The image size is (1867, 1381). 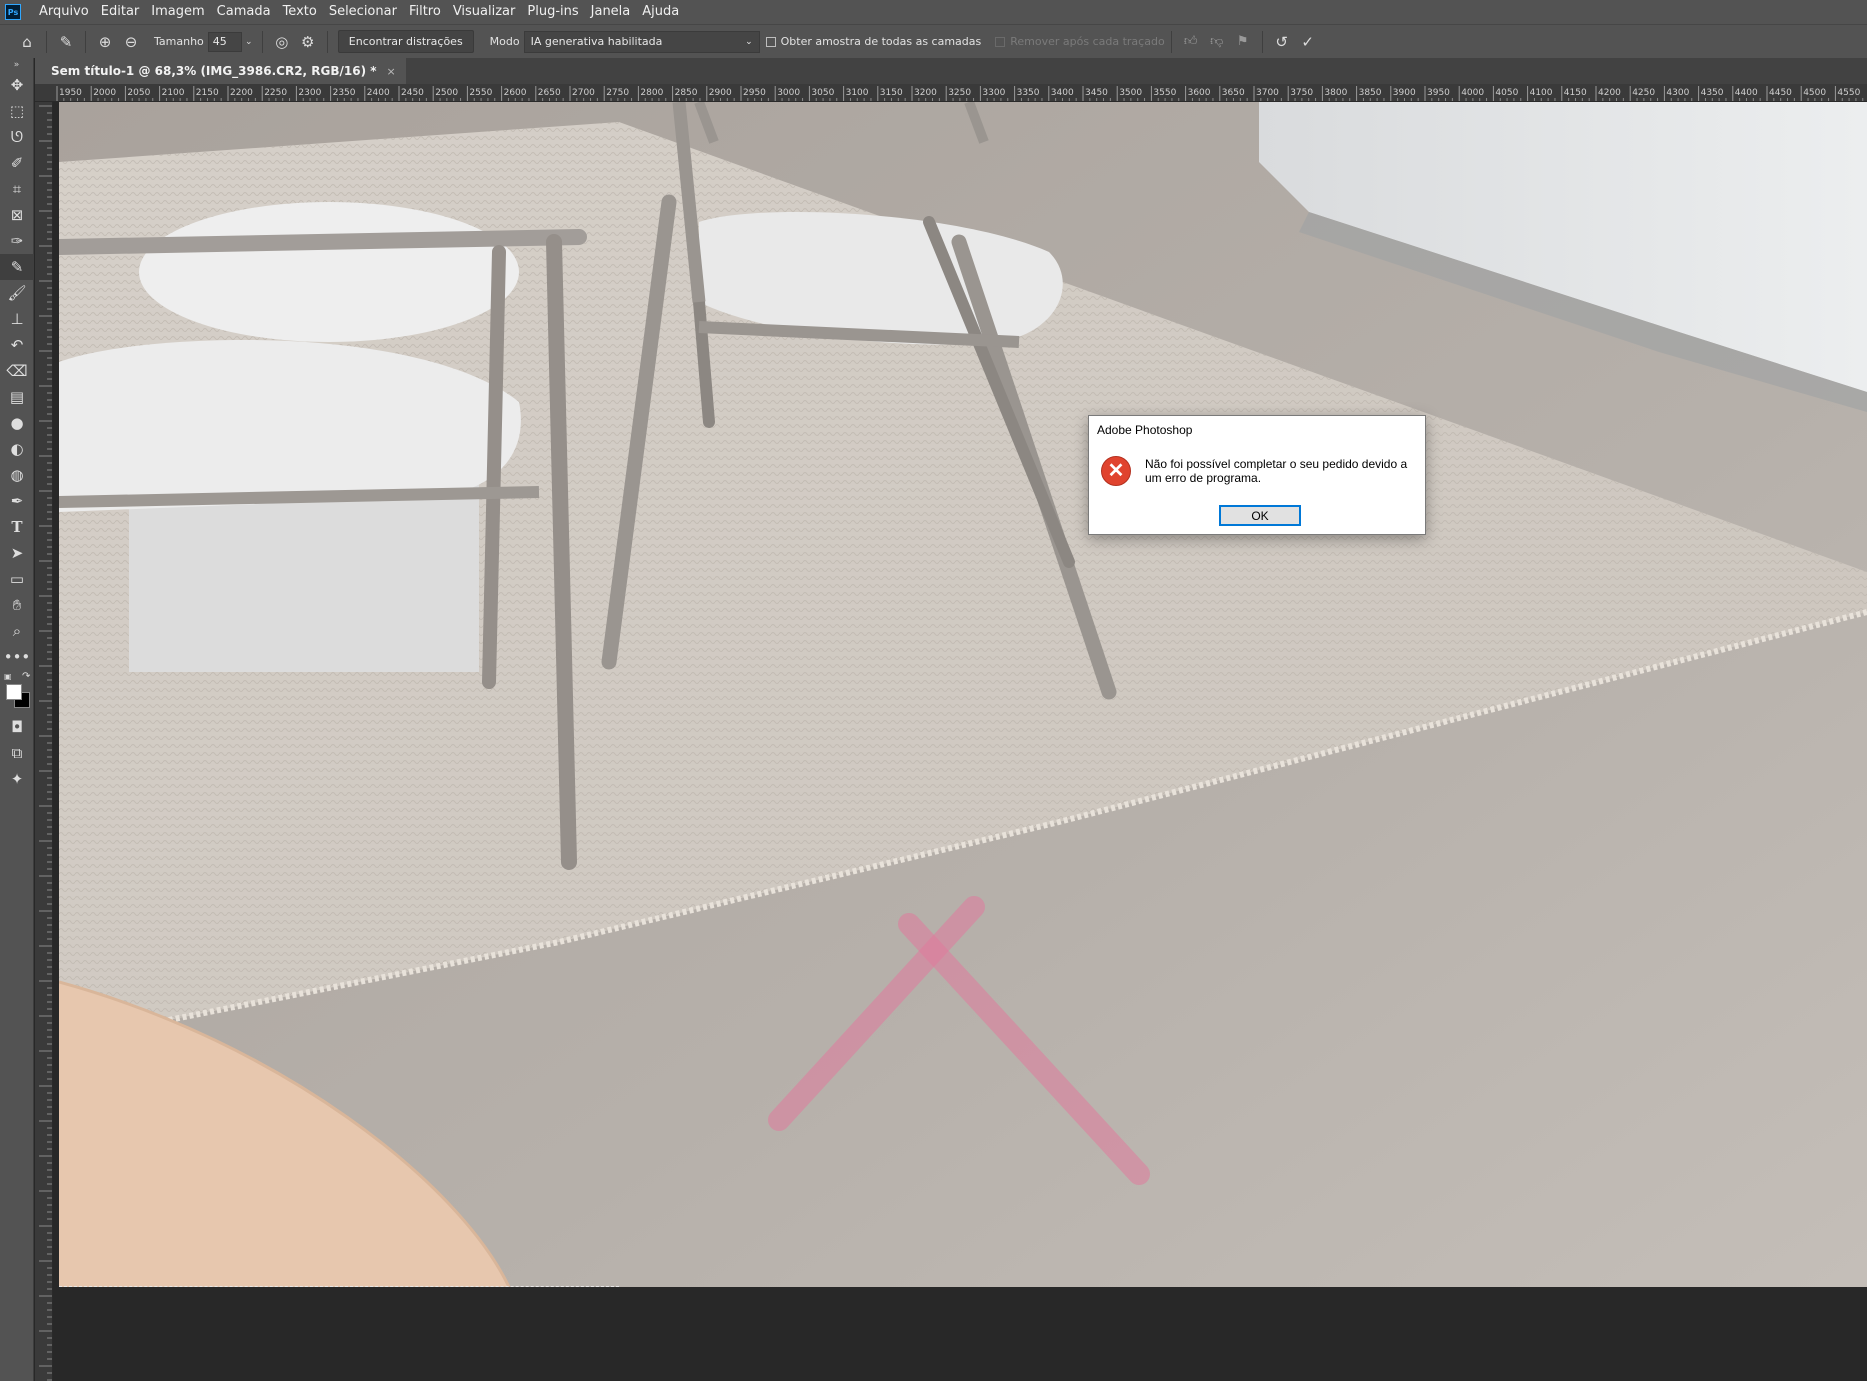 What do you see at coordinates (17, 605) in the screenshot?
I see `hand-tool-icon: ✋︎` at bounding box center [17, 605].